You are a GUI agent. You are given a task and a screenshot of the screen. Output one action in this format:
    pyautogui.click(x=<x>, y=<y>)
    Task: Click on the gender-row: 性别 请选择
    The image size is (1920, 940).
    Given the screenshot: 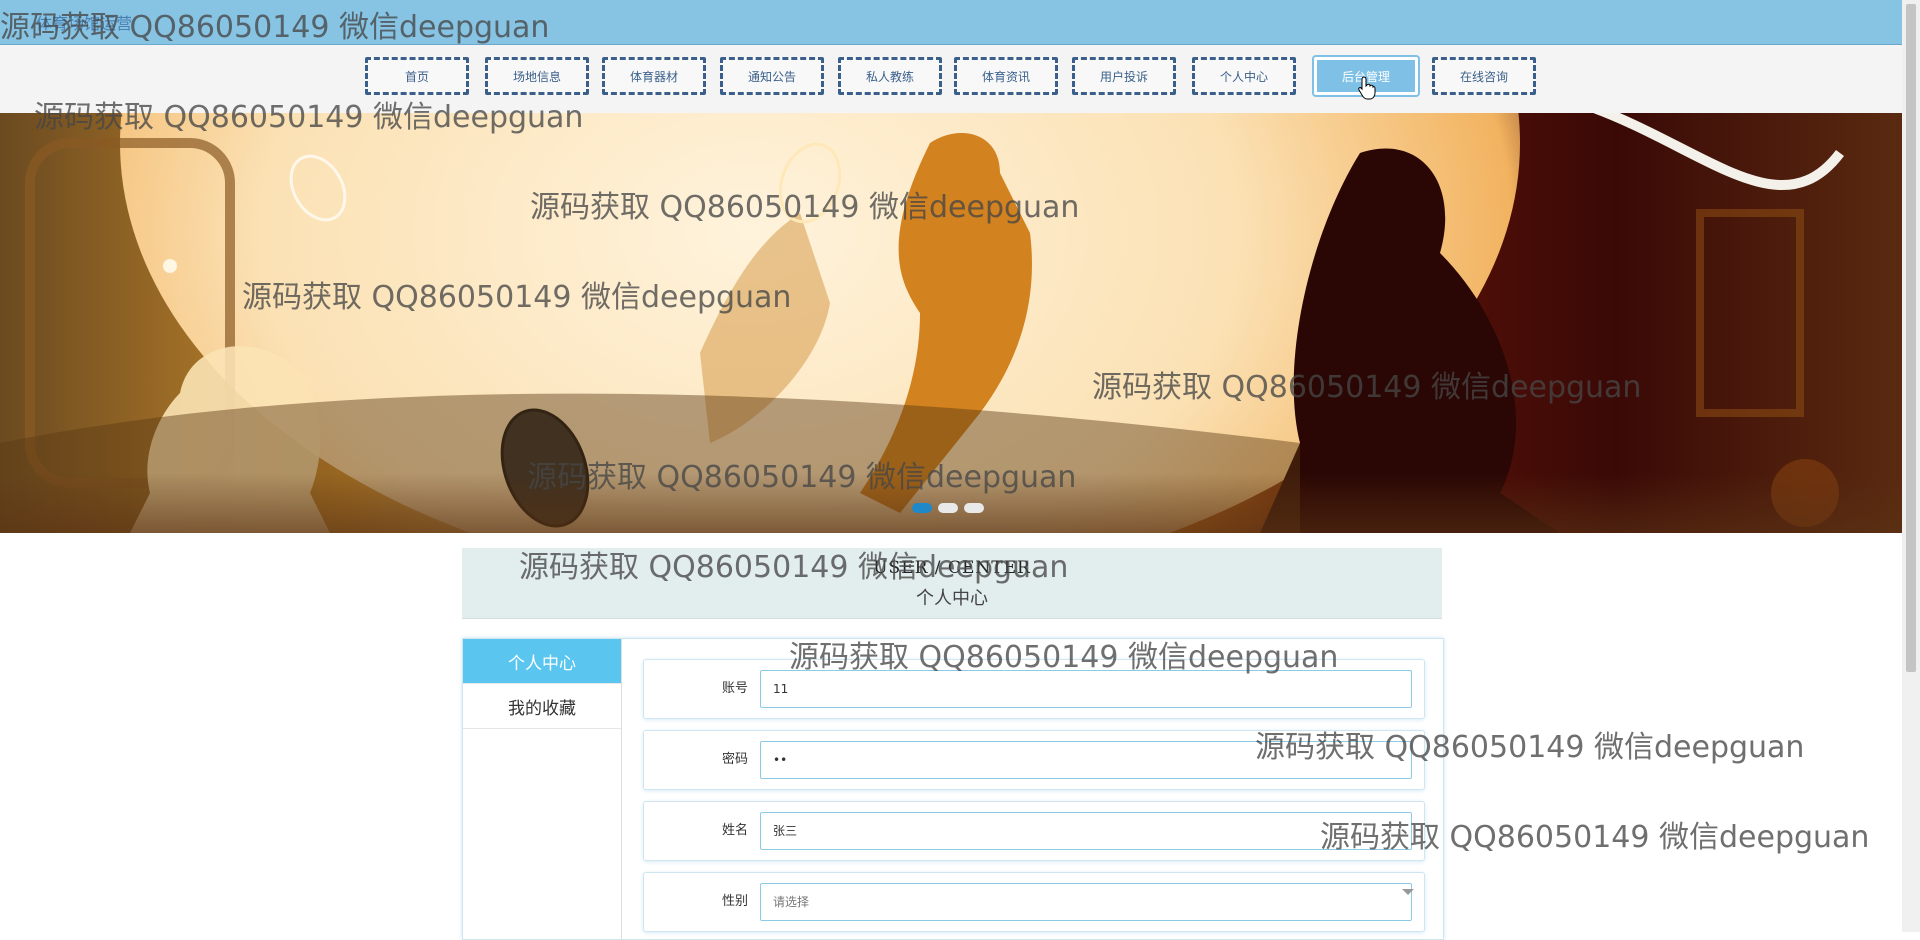 What is the action you would take?
    pyautogui.click(x=1034, y=902)
    